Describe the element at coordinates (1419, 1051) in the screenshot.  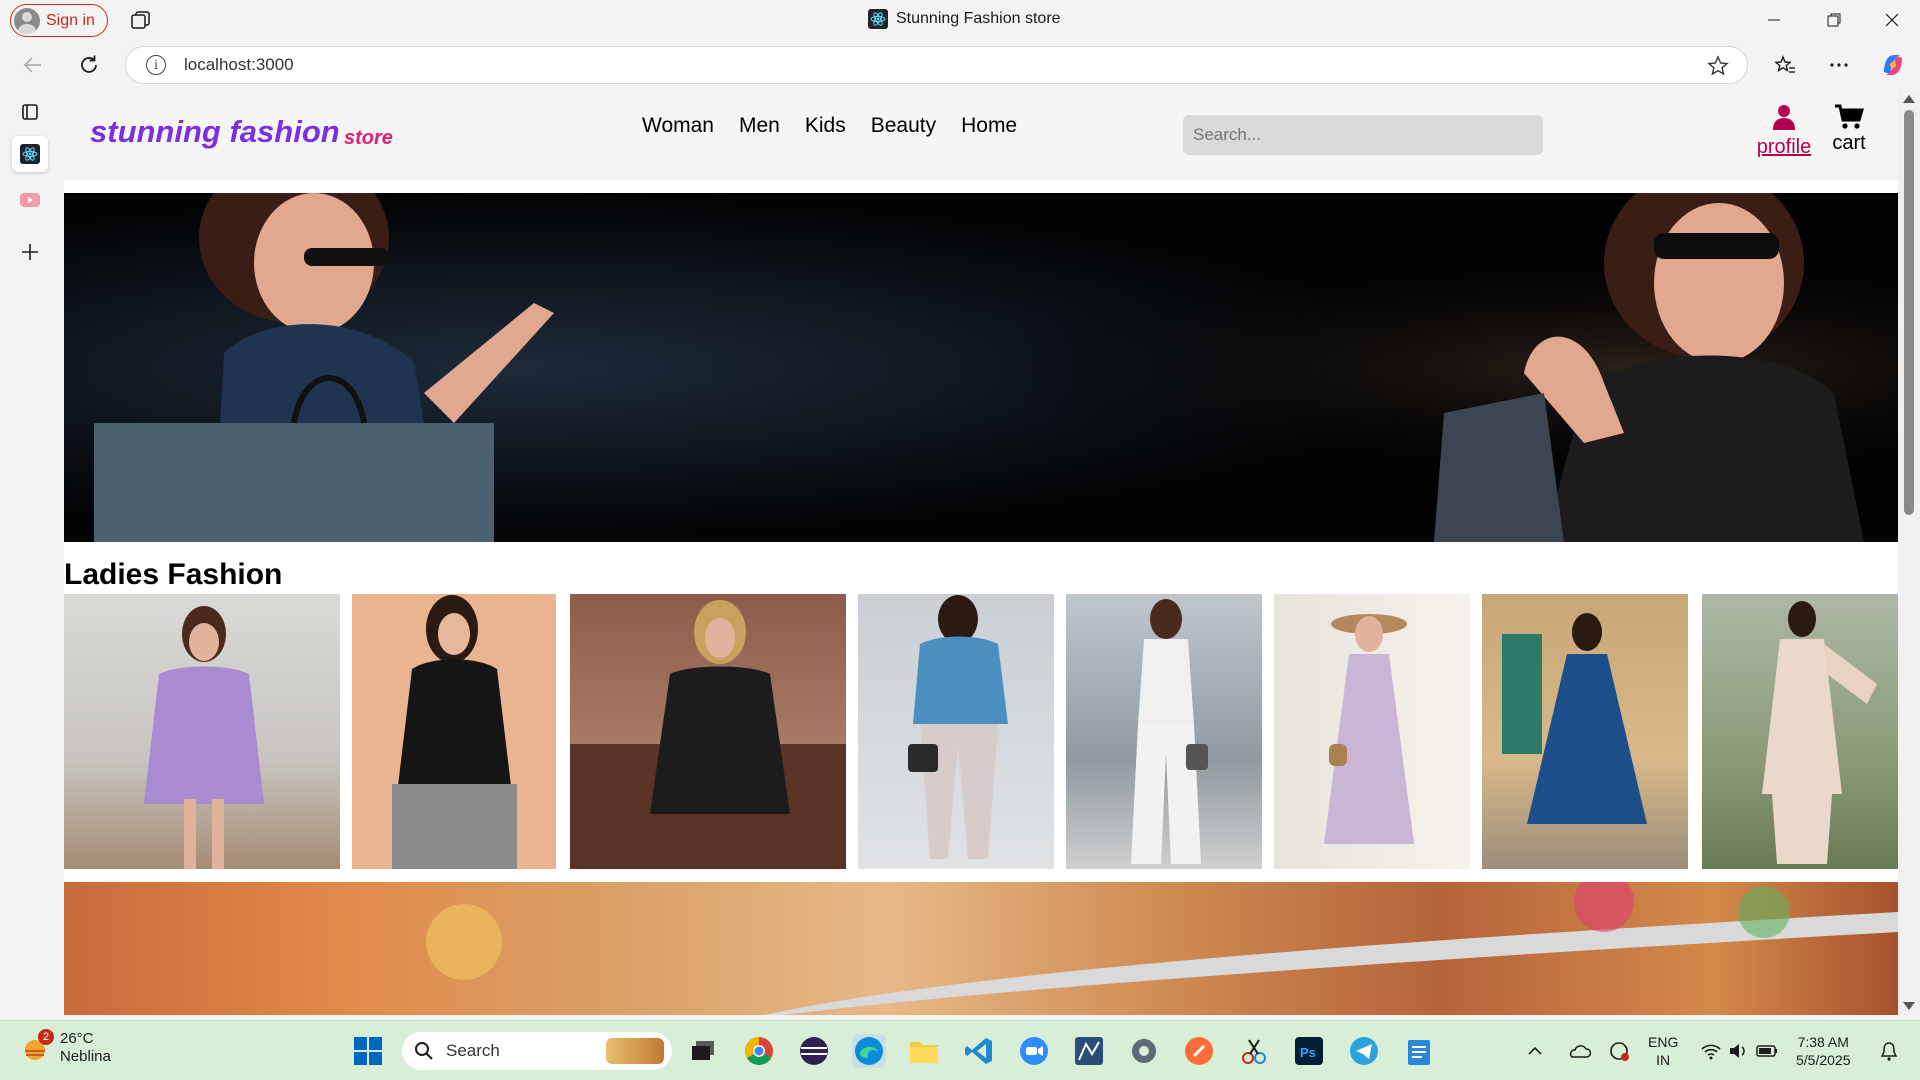
I see `notepad-icon` at that location.